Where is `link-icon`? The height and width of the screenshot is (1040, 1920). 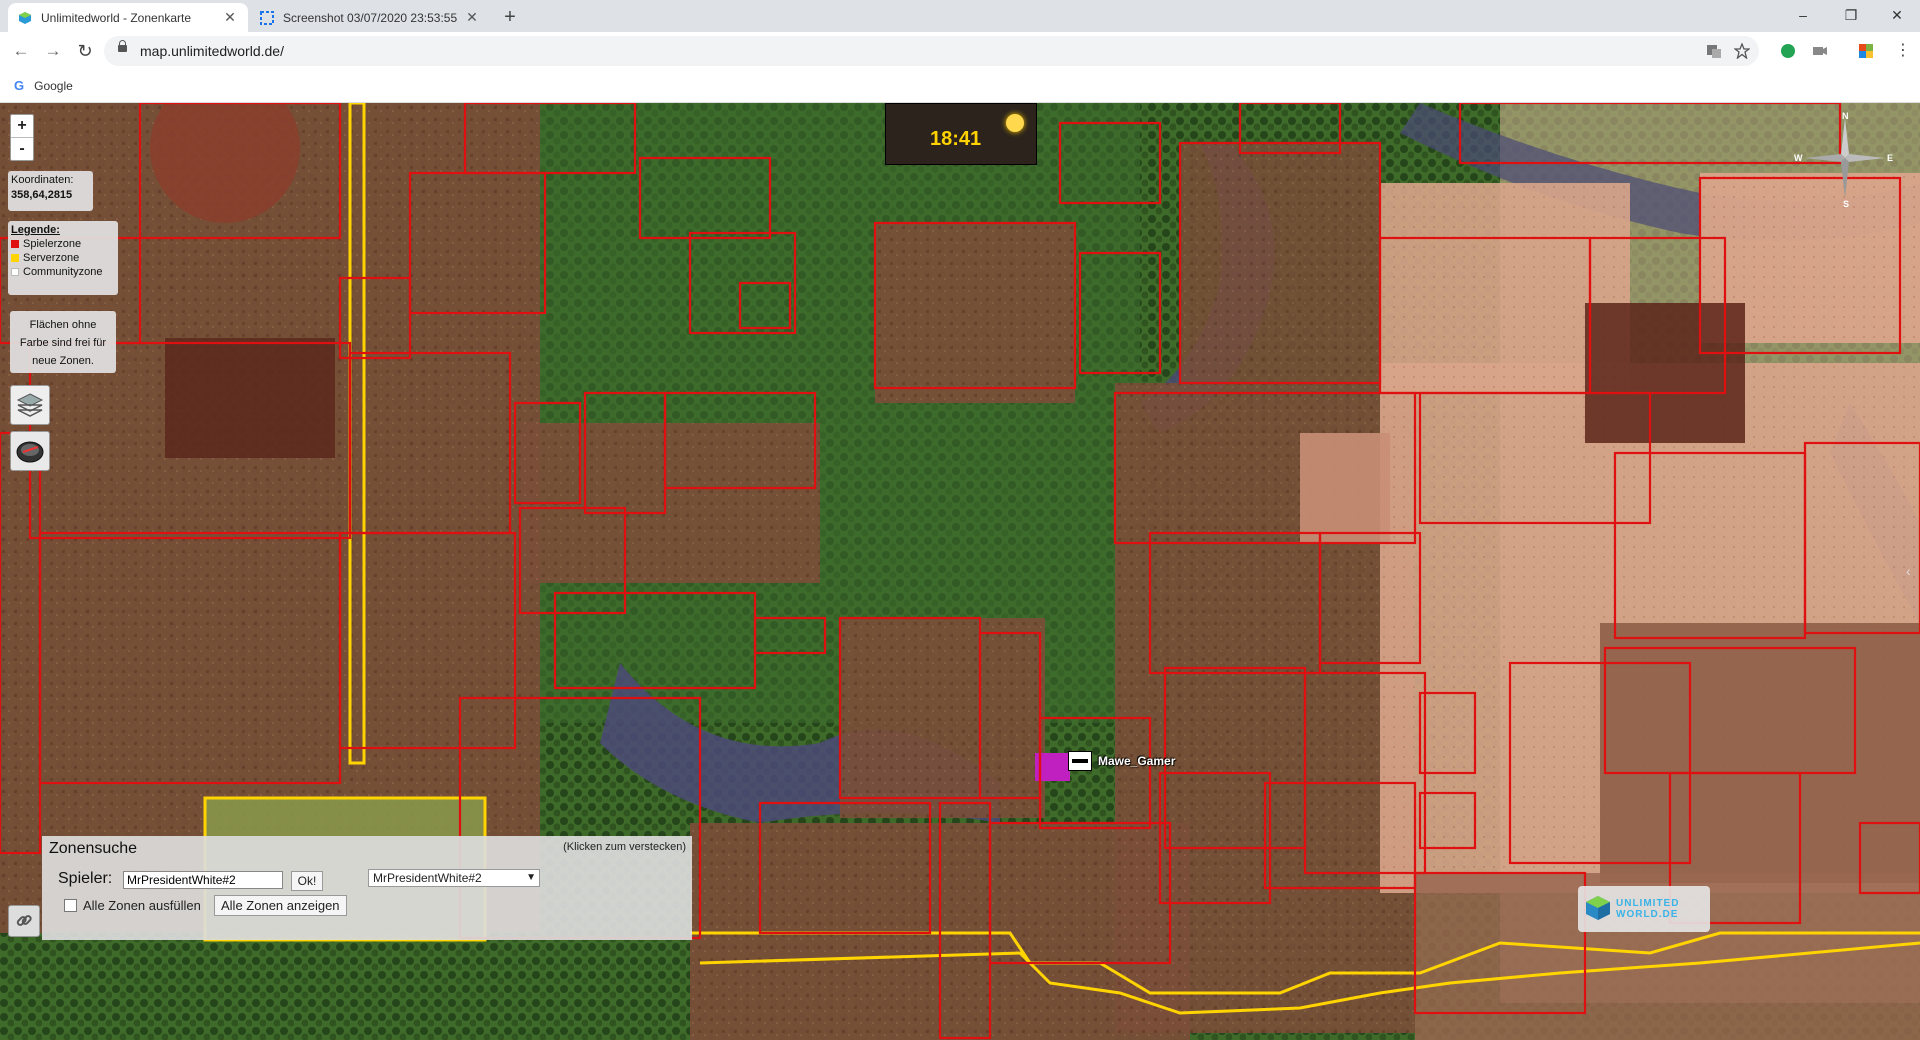
link-icon is located at coordinates (24, 920).